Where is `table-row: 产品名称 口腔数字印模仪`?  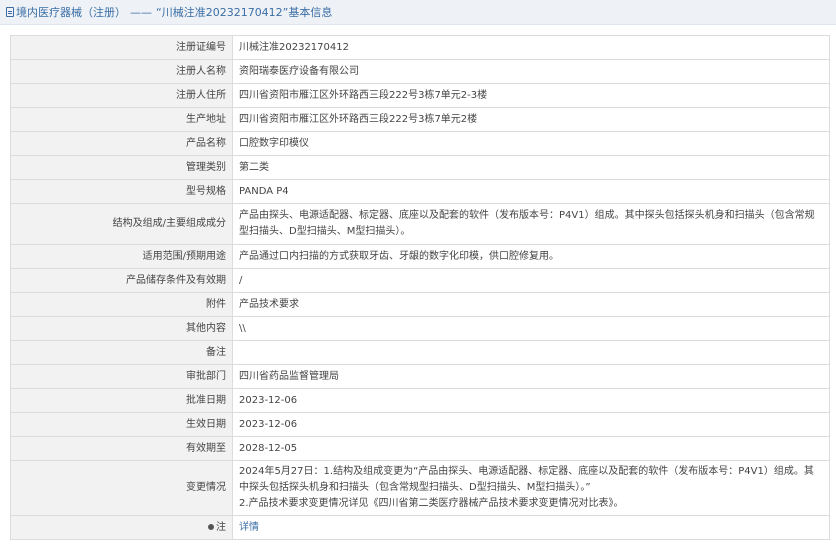
table-row: 产品名称 口腔数字印模仪 is located at coordinates (420, 143).